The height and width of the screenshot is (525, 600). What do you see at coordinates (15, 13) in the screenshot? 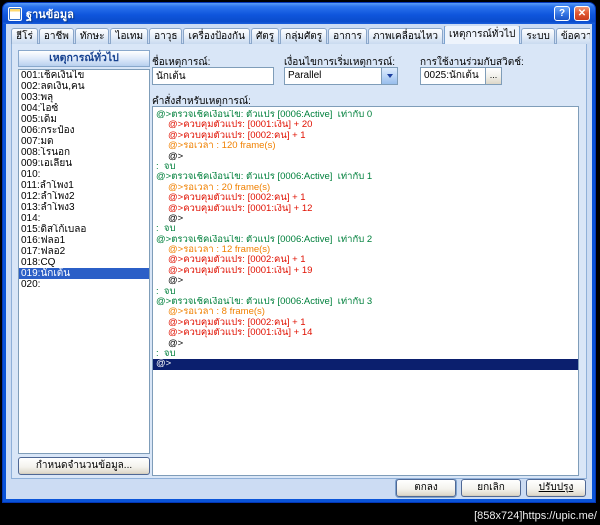
I see `database-icon` at bounding box center [15, 13].